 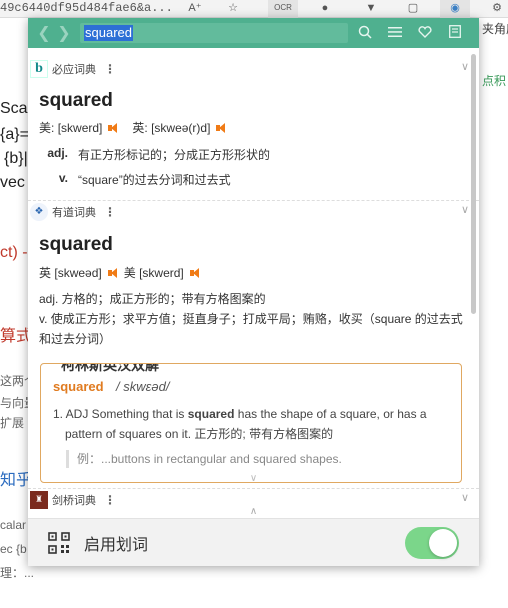 What do you see at coordinates (371, 8) in the screenshot?
I see `extension-icon: ▼` at bounding box center [371, 8].